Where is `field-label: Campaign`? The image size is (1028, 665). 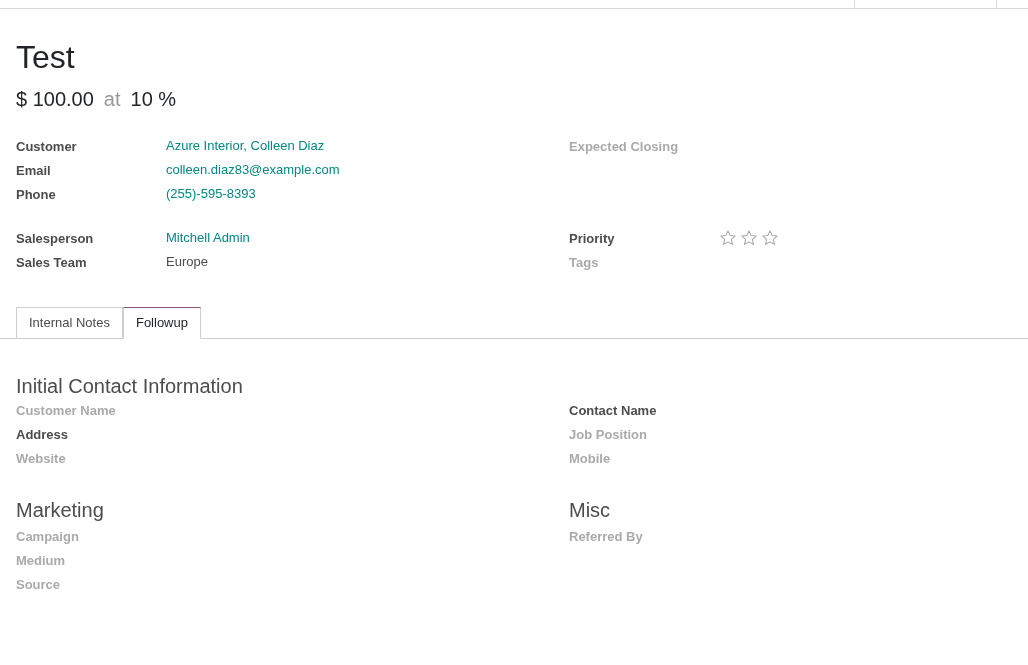
field-label: Campaign is located at coordinates (47, 537).